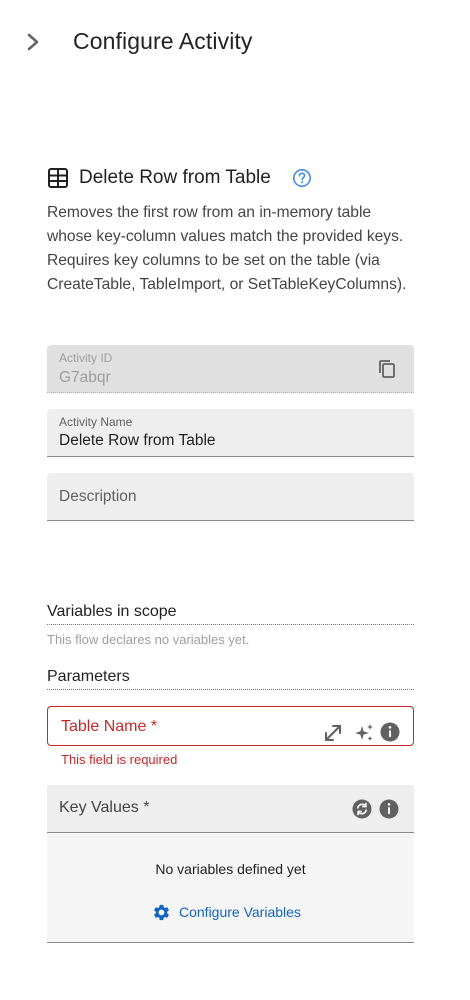 The image size is (470, 1000). Describe the element at coordinates (230, 433) in the screenshot. I see `activity-name-field: Activity Name Delete Row from Table` at that location.